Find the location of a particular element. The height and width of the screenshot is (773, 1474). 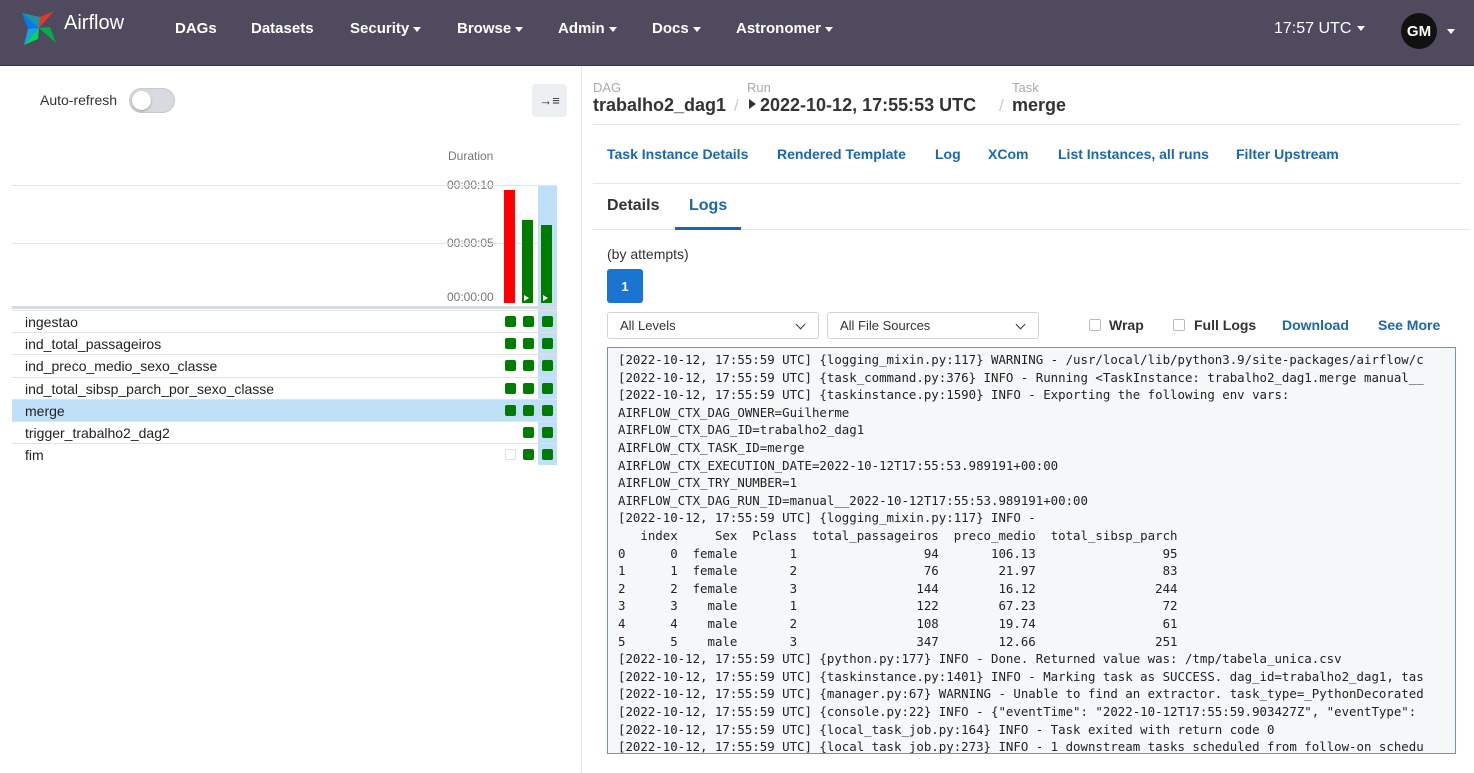

task-row-ind_total_sibsp_parch_por_sexo_classe: ind_total_sibsp_parch_por_sexo_classe is located at coordinates (284, 387).